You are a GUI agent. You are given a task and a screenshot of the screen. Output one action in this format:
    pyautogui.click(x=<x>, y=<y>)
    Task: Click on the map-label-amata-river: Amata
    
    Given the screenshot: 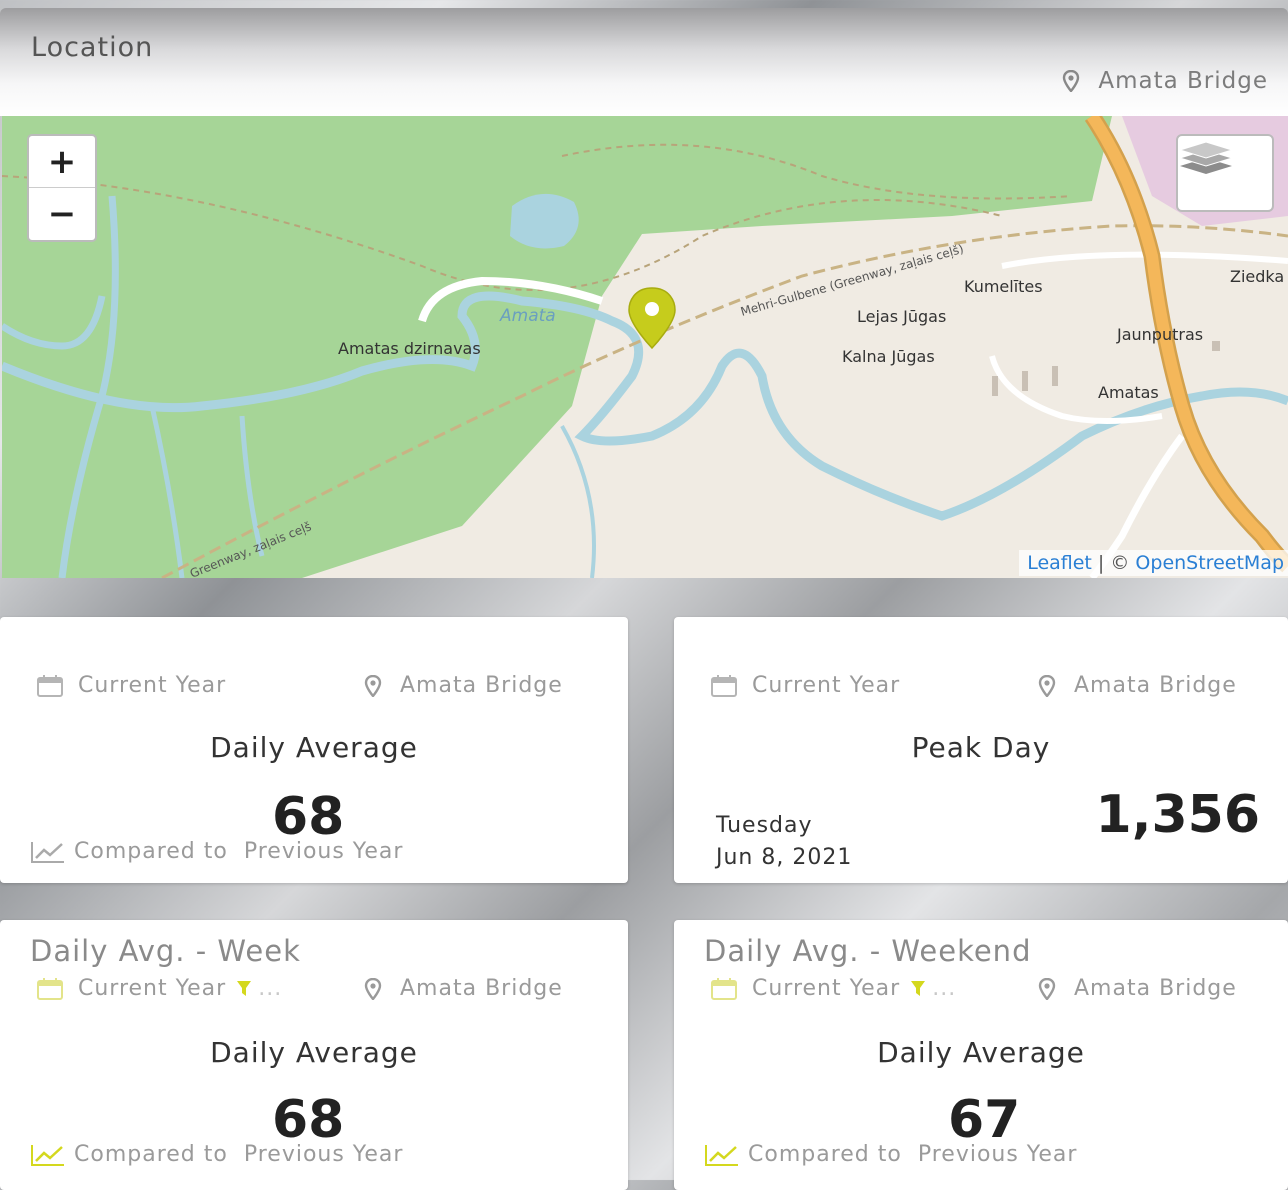 What is the action you would take?
    pyautogui.click(x=527, y=316)
    